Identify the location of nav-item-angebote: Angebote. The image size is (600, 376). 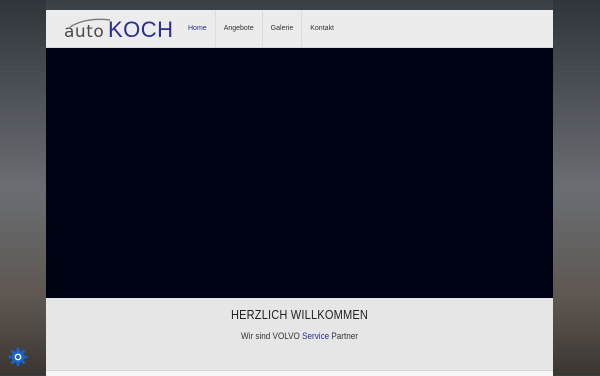
(239, 28).